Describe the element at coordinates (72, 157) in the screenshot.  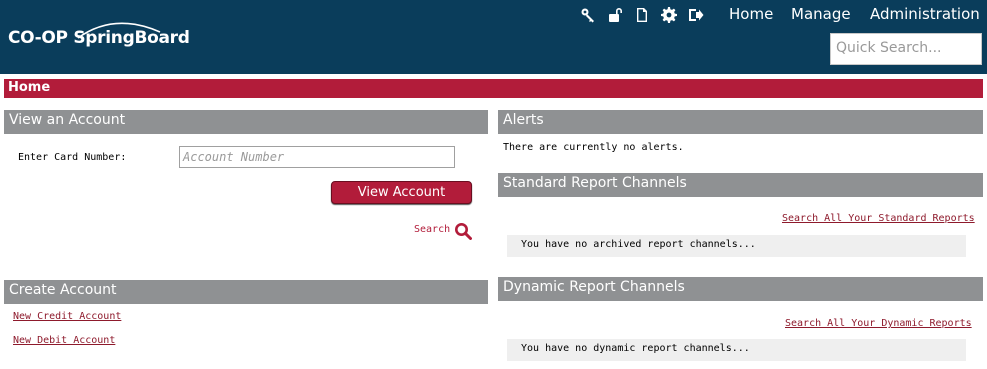
I see `card-number-label: Enter Card Number:` at that location.